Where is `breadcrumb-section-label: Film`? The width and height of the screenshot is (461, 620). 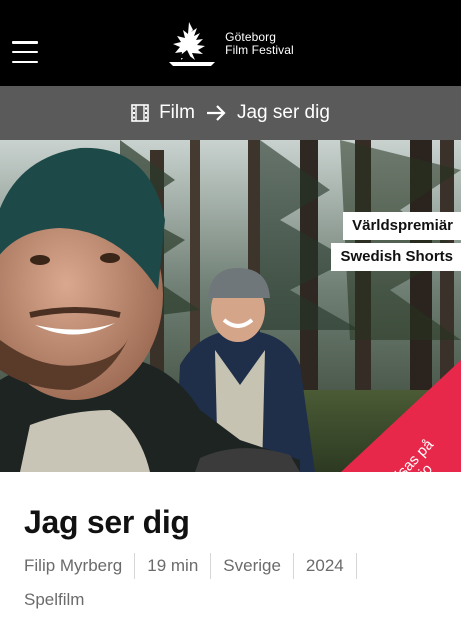 breadcrumb-section-label: Film is located at coordinates (177, 112).